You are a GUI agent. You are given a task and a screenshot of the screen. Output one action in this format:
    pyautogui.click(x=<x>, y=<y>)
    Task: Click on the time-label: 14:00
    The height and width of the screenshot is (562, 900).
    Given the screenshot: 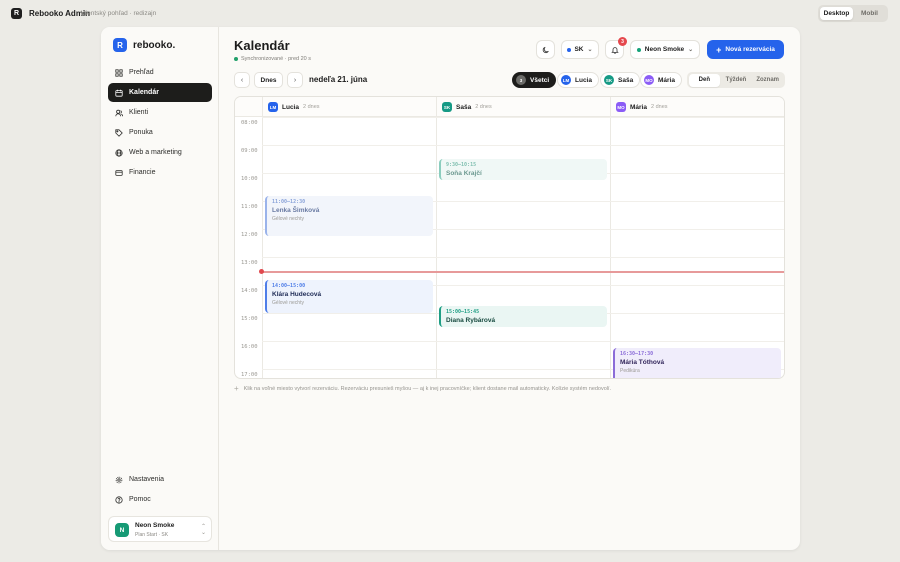 What is the action you would take?
    pyautogui.click(x=249, y=291)
    